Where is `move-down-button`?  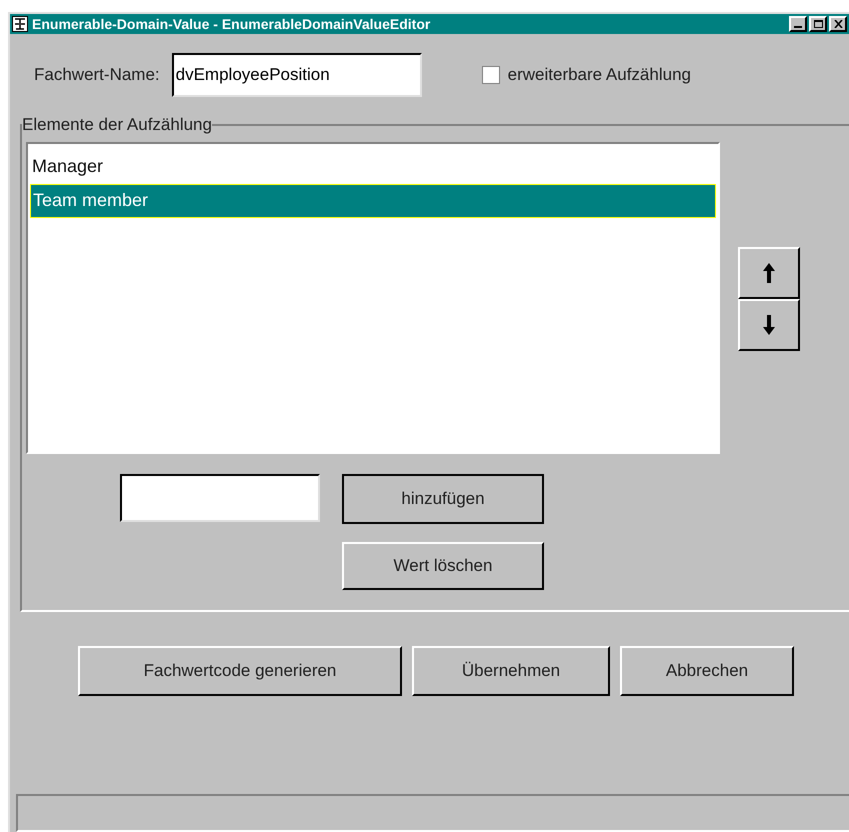
move-down-button is located at coordinates (769, 324).